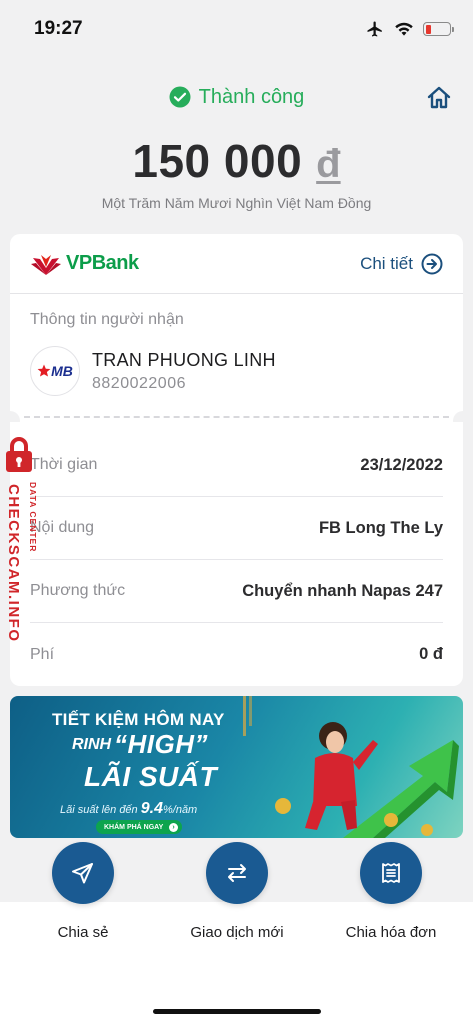 The image size is (473, 1024). What do you see at coordinates (58, 28) in the screenshot?
I see `status-time: 19:27` at bounding box center [58, 28].